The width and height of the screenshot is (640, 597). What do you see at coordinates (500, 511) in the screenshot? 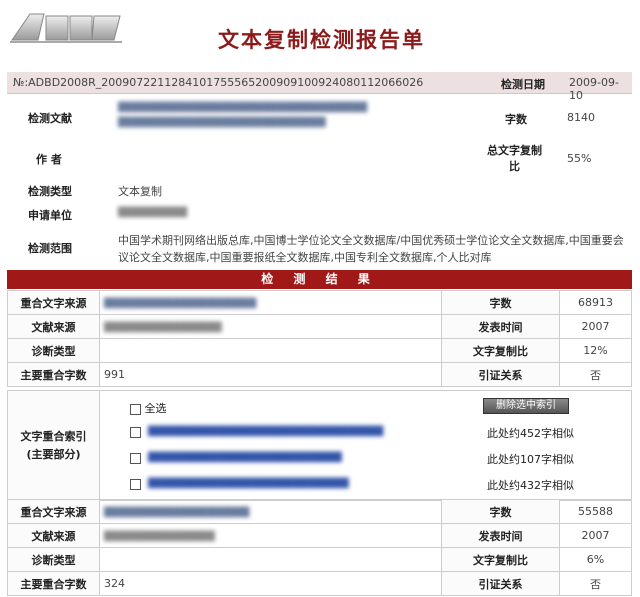
I see `source2-words-label: 字数` at bounding box center [500, 511].